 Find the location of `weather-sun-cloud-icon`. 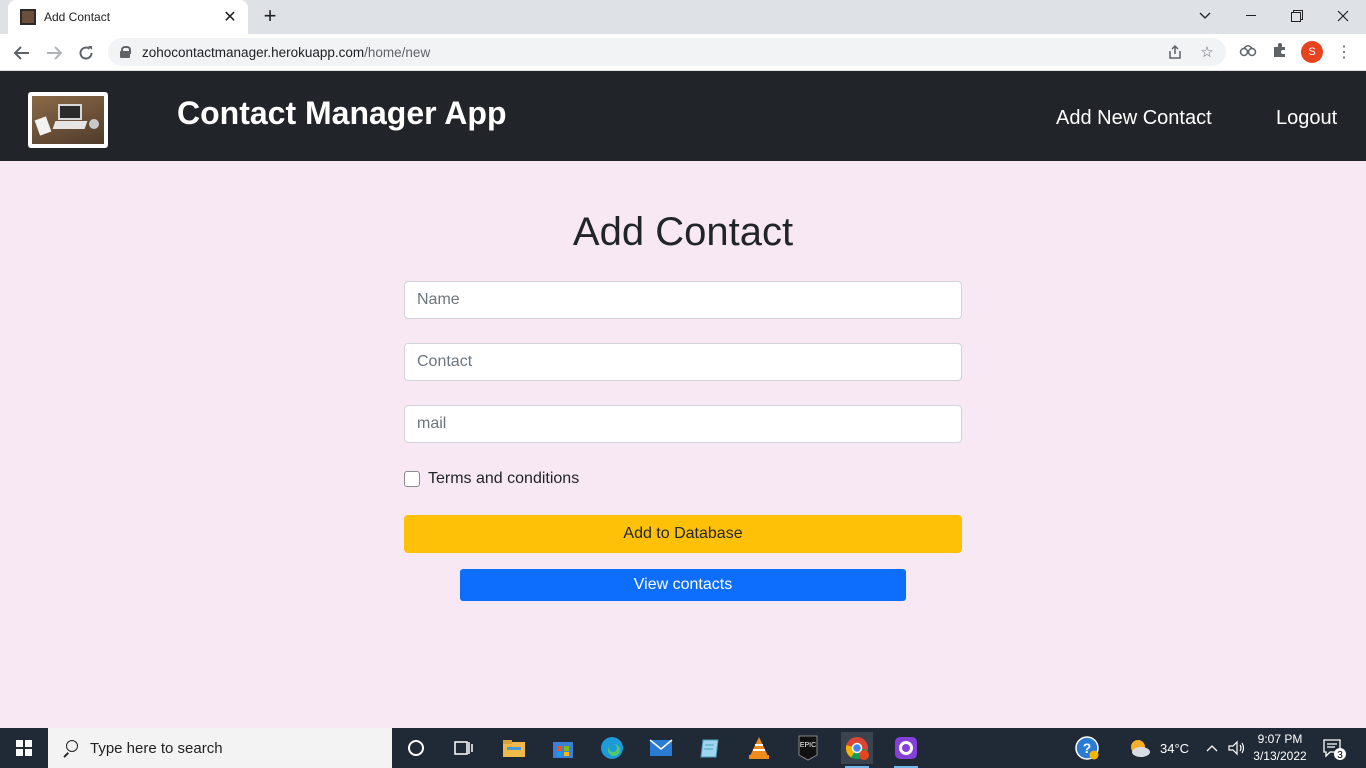

weather-sun-cloud-icon is located at coordinates (1140, 748).